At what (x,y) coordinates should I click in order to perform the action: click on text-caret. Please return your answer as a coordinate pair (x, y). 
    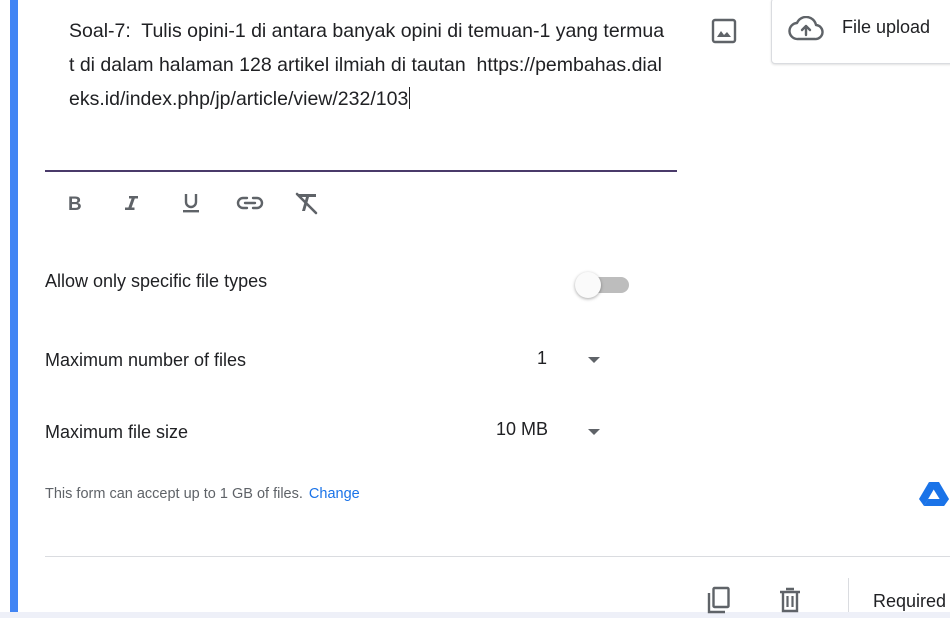
    Looking at the image, I should click on (410, 98).